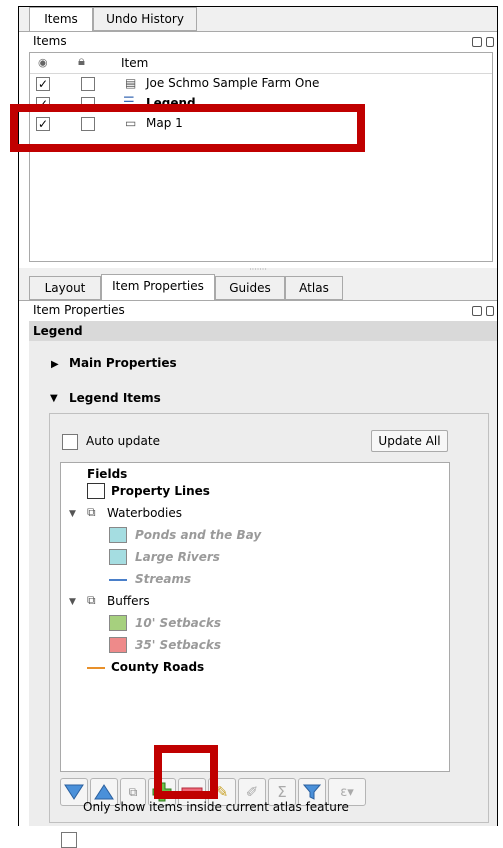 Image resolution: width=503 pixels, height=848 pixels. I want to click on auto-update-label: Auto update, so click(123, 441).